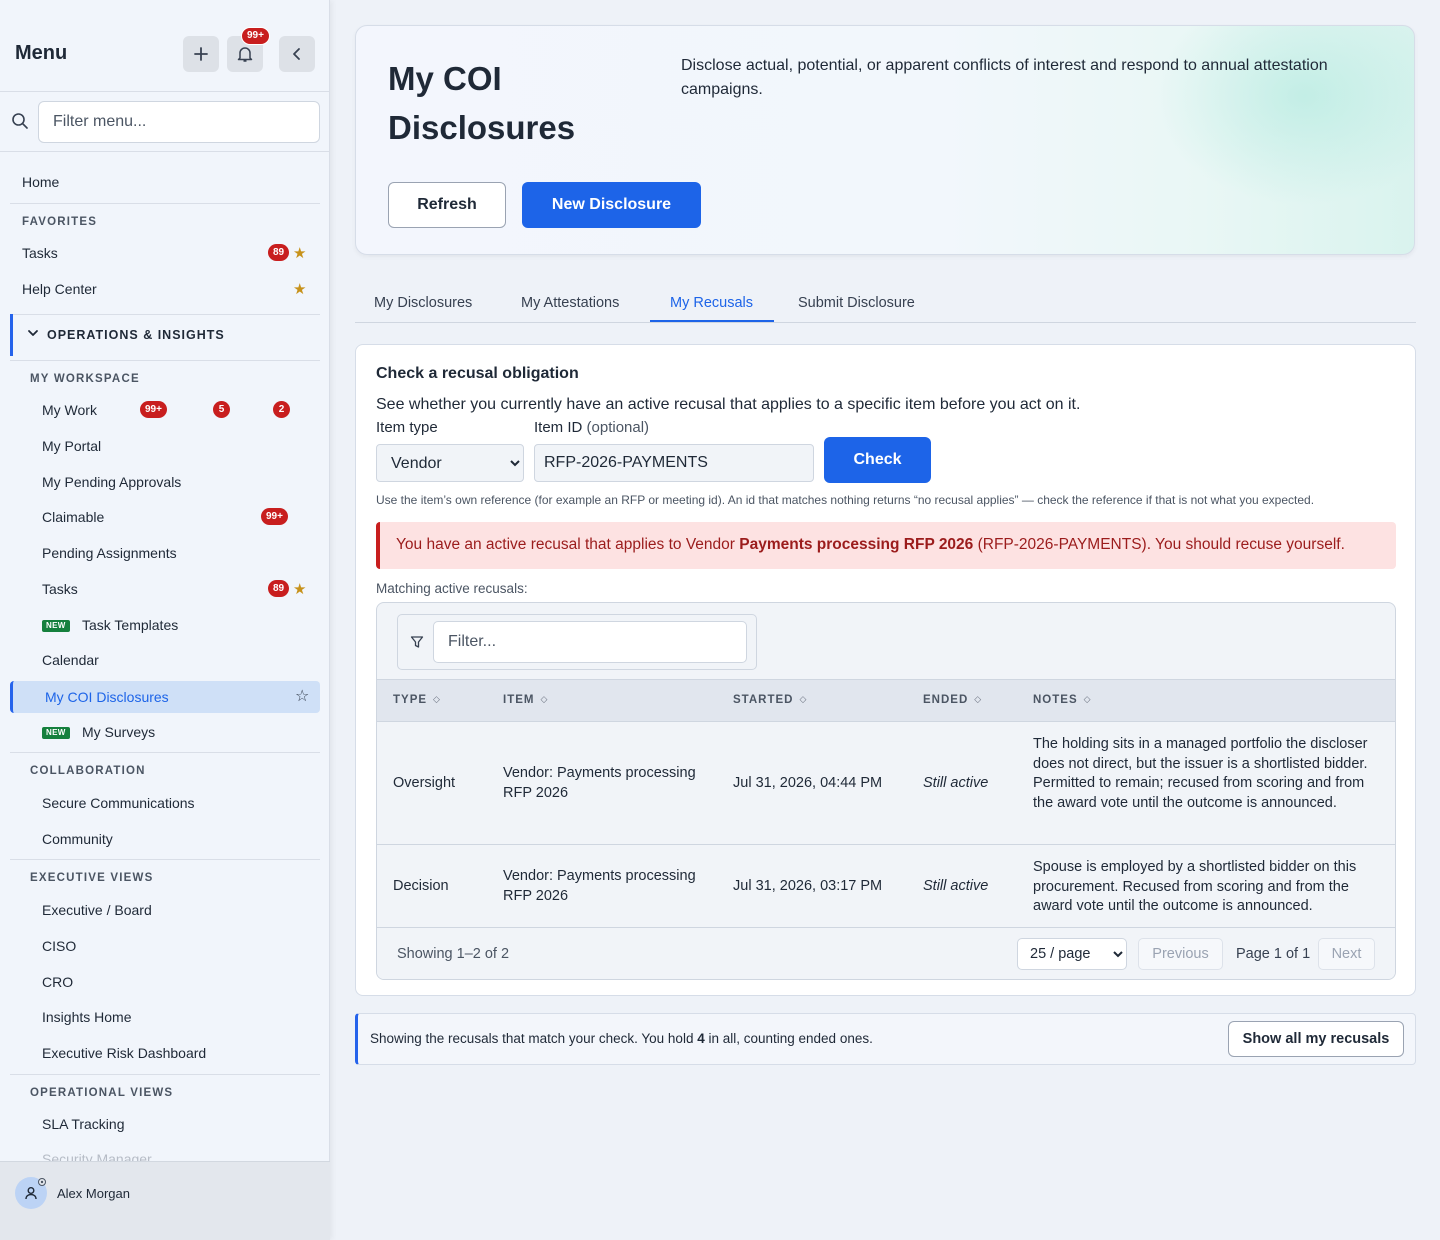  What do you see at coordinates (165, 1017) in the screenshot?
I see `sidebar-item-insights-home: Insights Home` at bounding box center [165, 1017].